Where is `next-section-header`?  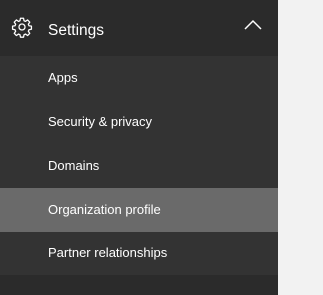
next-section-header is located at coordinates (139, 285).